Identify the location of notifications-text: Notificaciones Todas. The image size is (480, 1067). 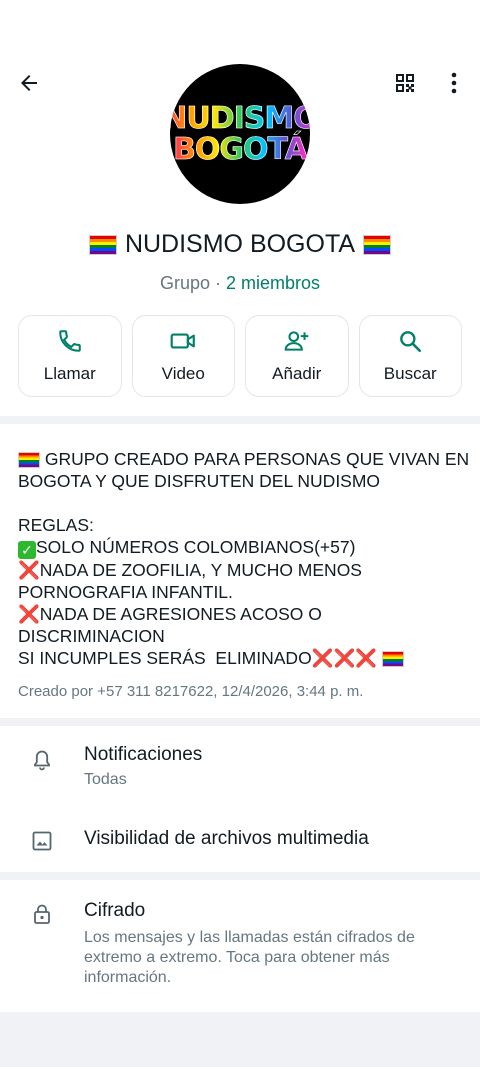
(143, 766).